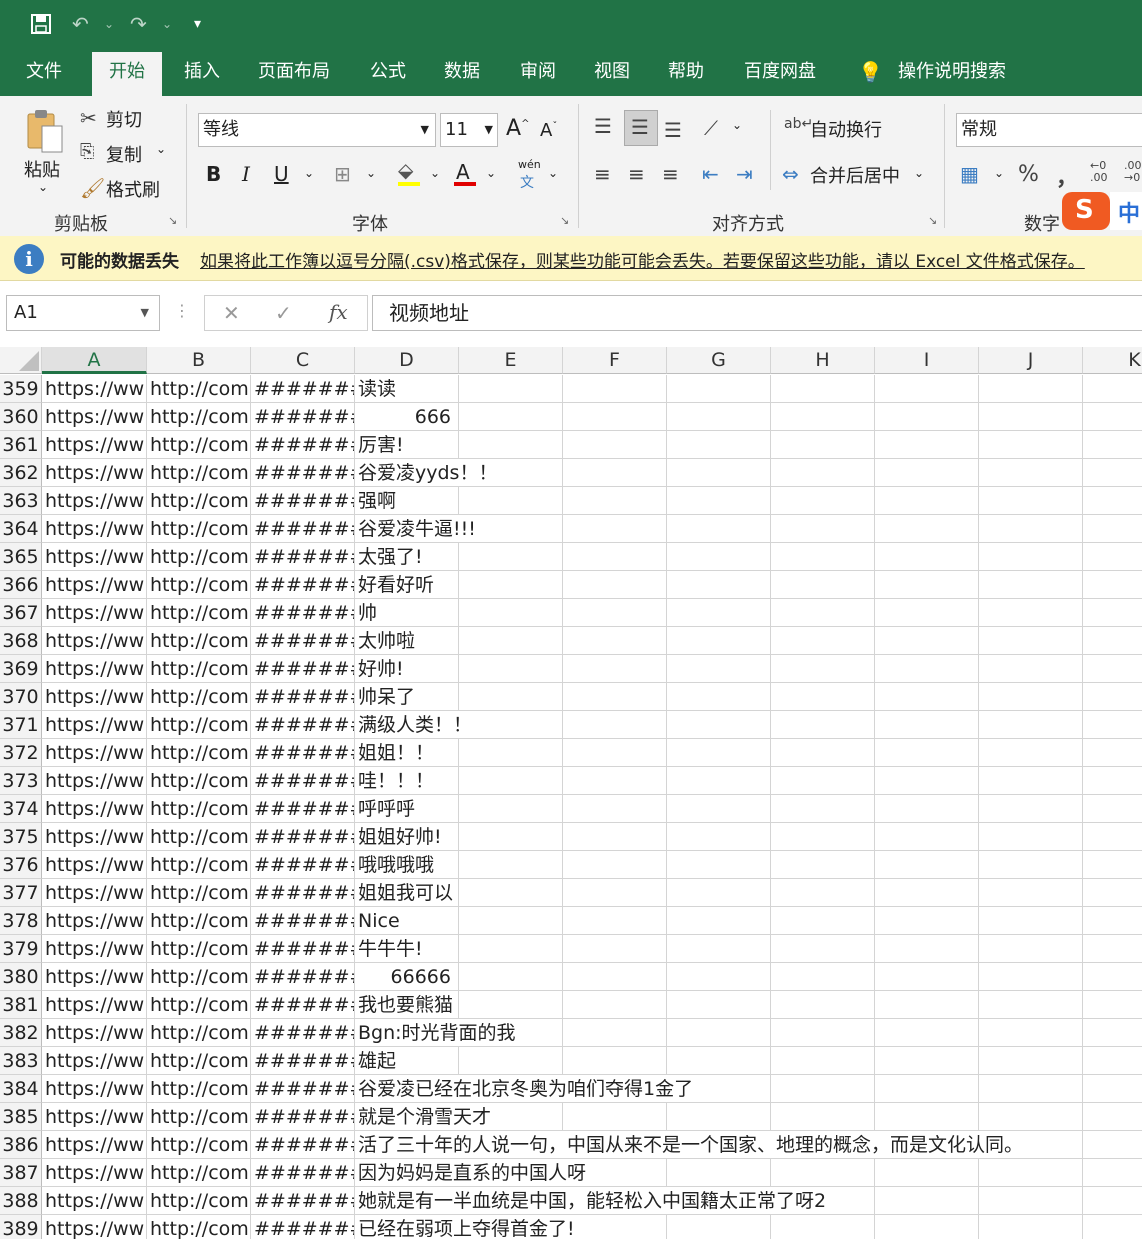  Describe the element at coordinates (394, 585) in the screenshot. I see `cell-d: 好看好听` at that location.